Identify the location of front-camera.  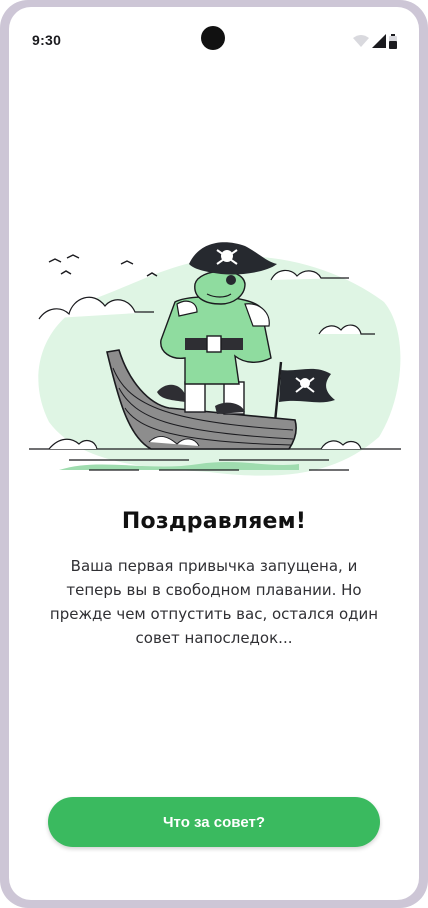
(213, 38).